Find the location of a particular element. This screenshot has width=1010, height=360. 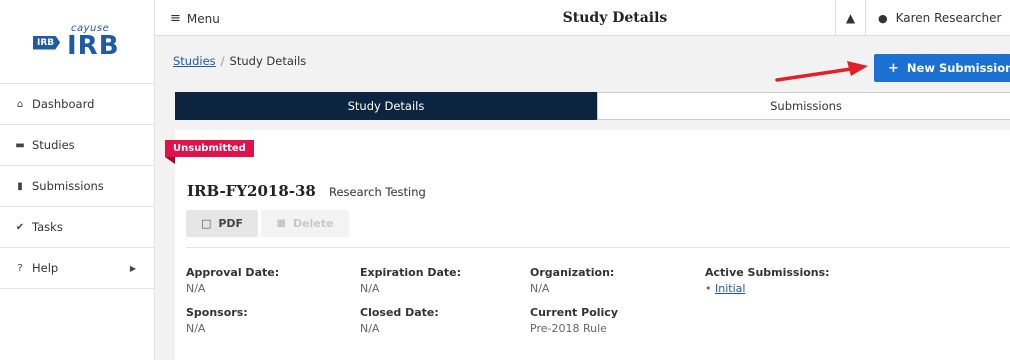

field-label: Organization: is located at coordinates (572, 272).